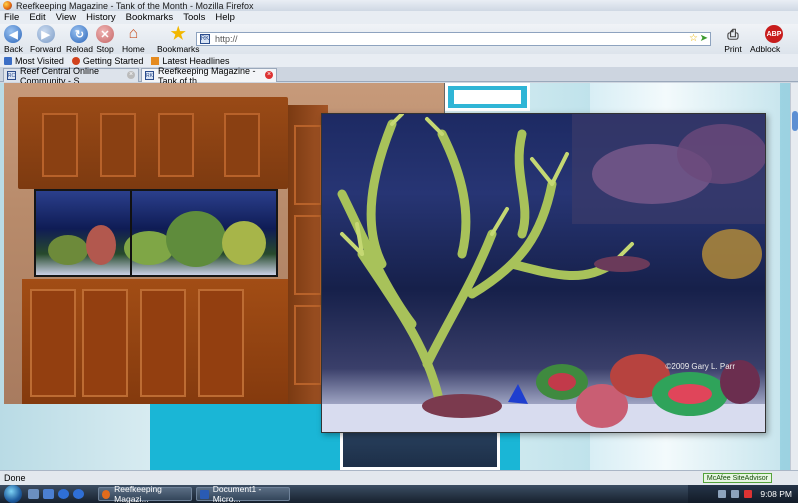 The image size is (798, 503). I want to click on folder-icon, so click(8, 60).